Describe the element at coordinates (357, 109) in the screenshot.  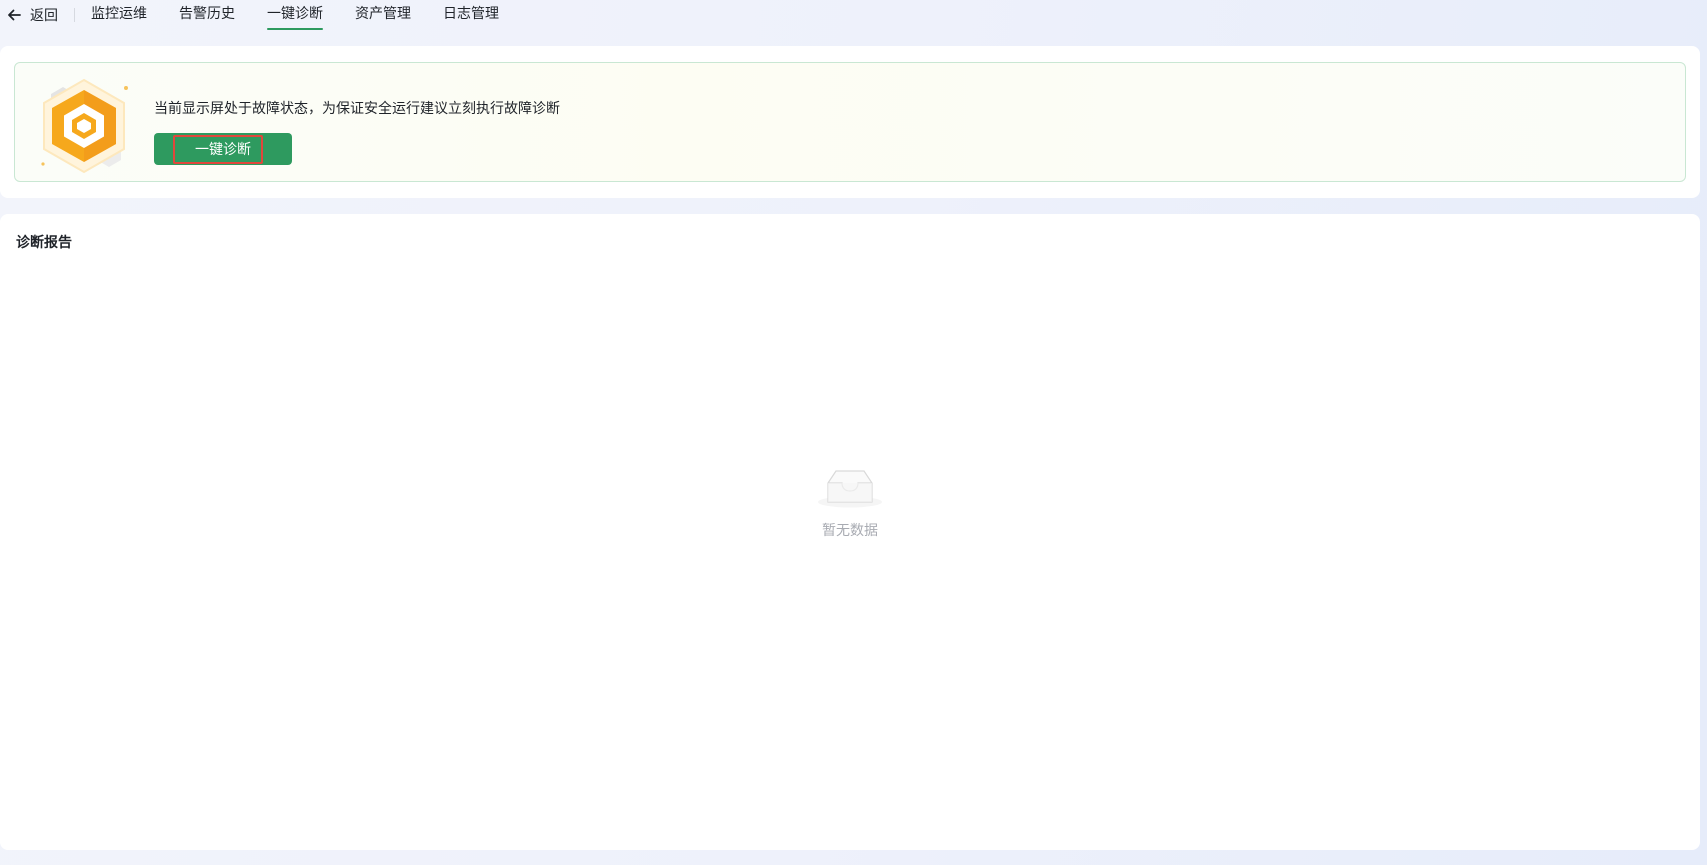
I see `fault-alert-message: 当前显示屏处于故障状态，为保证安全运行建议立刻执行故障诊断` at that location.